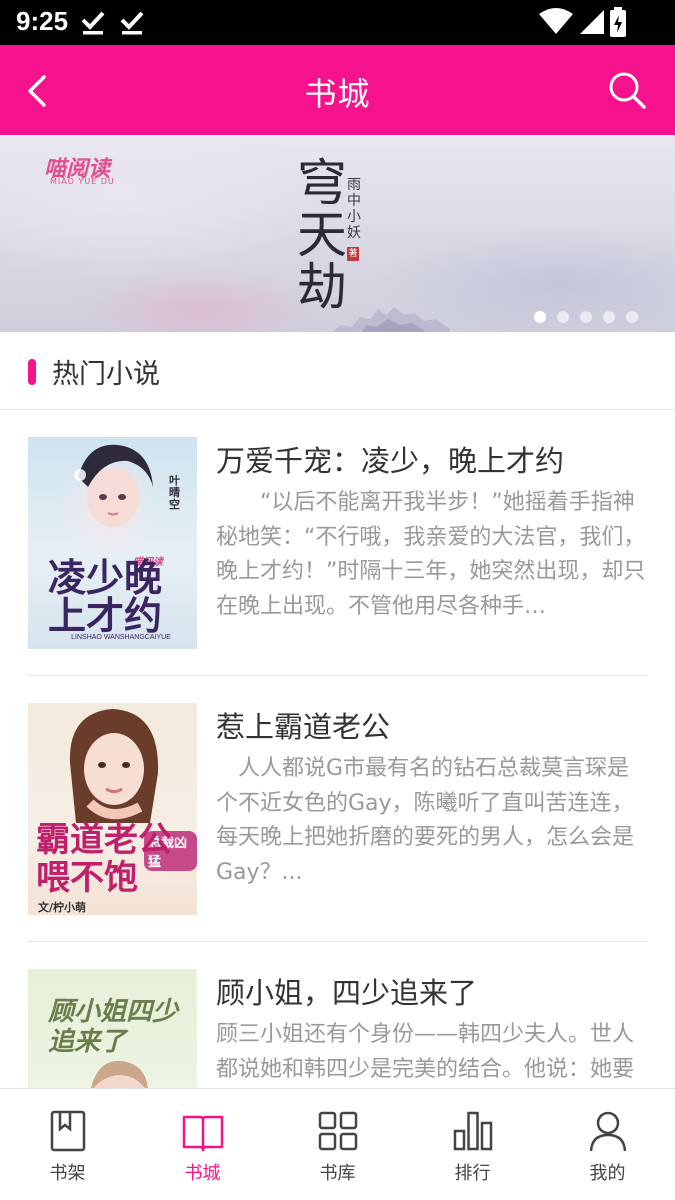  What do you see at coordinates (42, 21) in the screenshot?
I see `status-time: 9:25` at bounding box center [42, 21].